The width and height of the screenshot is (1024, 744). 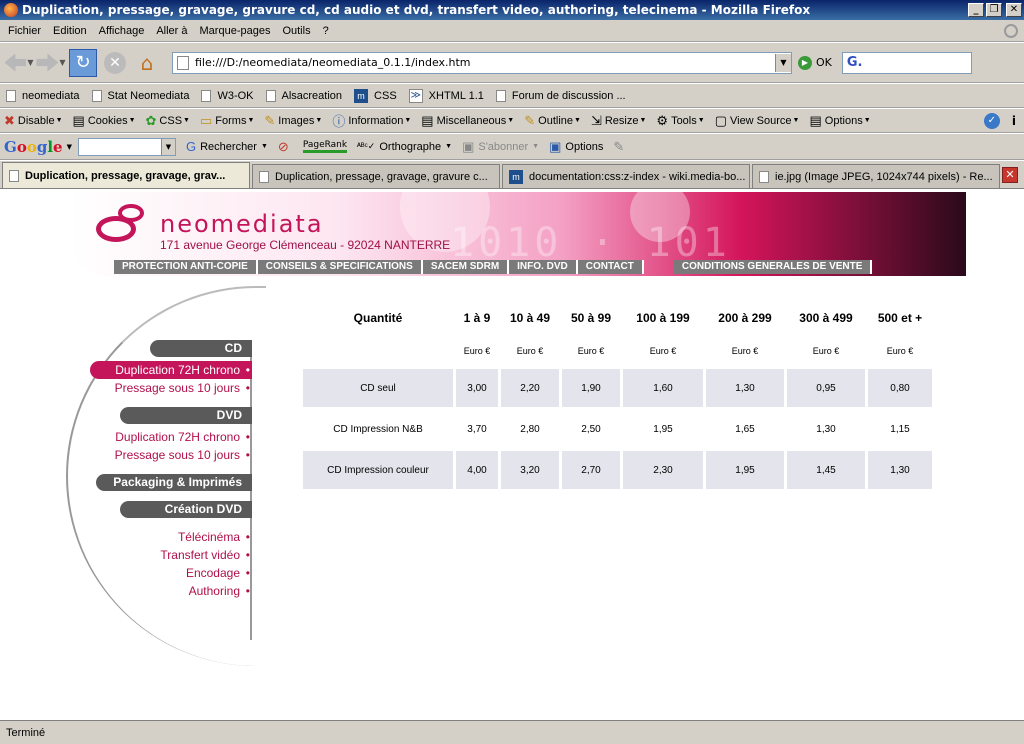 I want to click on wd-resize: ⇲ Resize ▼, so click(x=618, y=121).